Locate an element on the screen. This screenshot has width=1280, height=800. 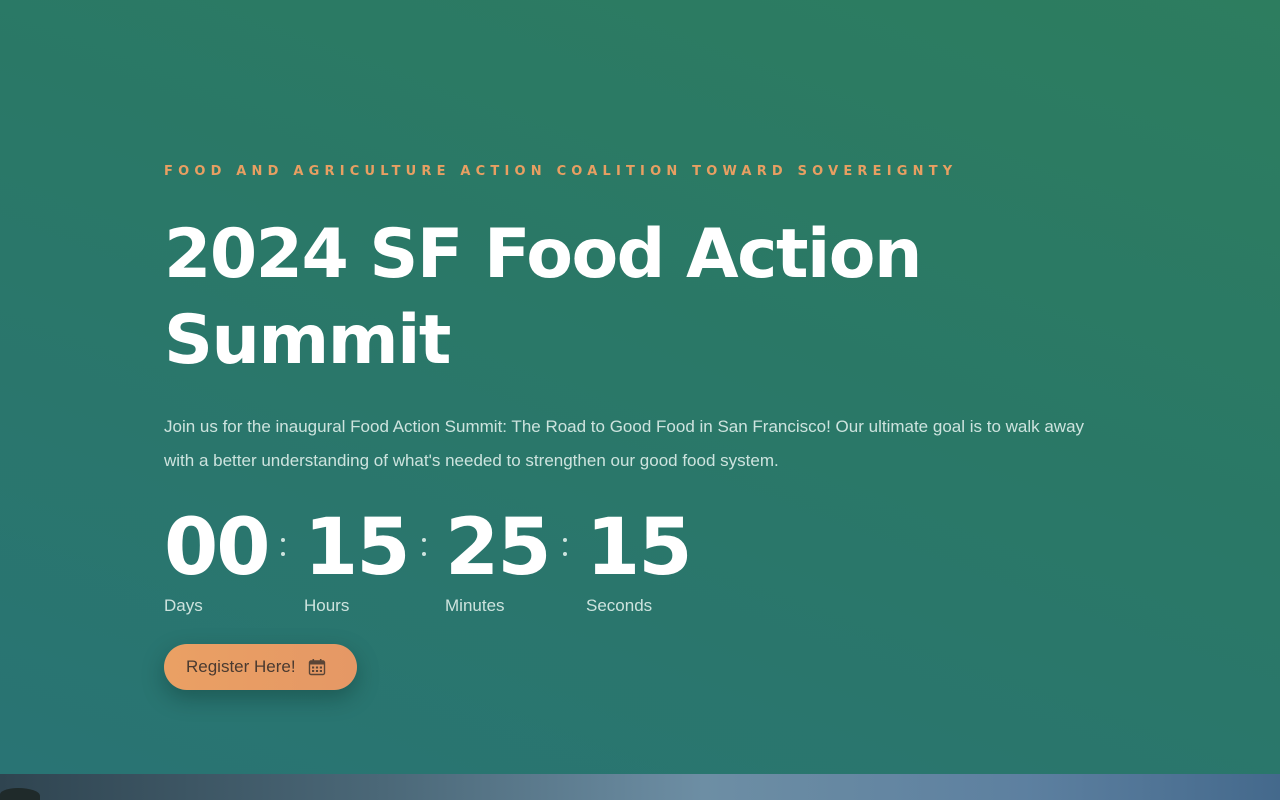
countdown-timer: 00 Days 15 Hours 25 Minutes 15 Seconds is located at coordinates (464, 567).